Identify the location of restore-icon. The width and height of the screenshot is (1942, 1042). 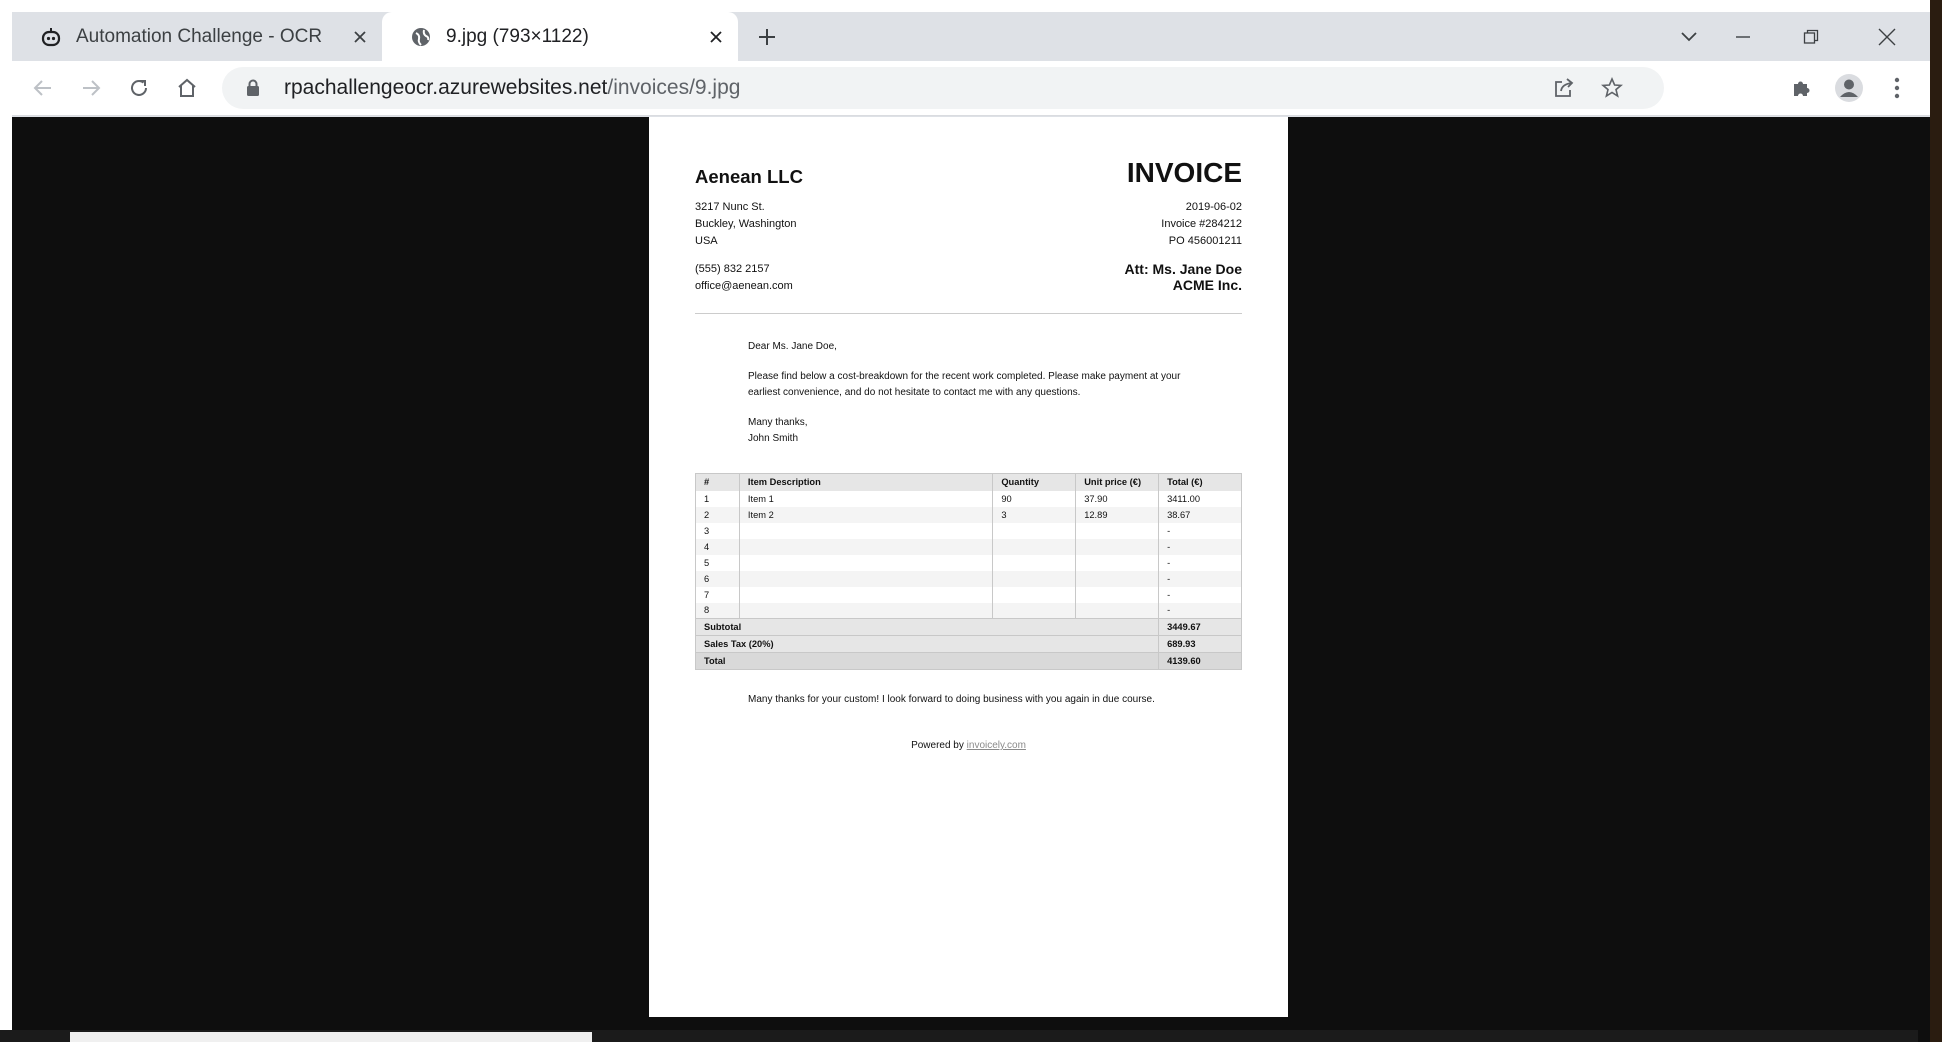
(1811, 36).